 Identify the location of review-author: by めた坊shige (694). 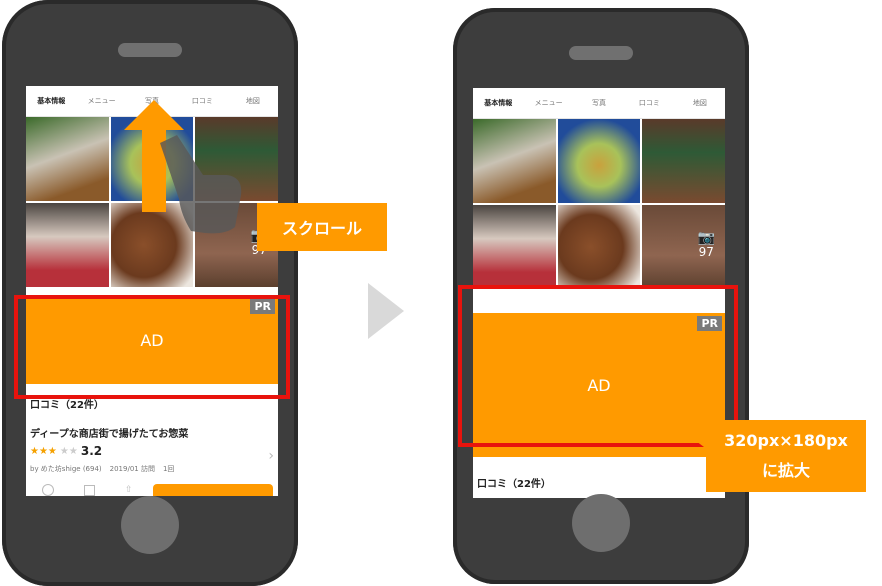
(66, 469).